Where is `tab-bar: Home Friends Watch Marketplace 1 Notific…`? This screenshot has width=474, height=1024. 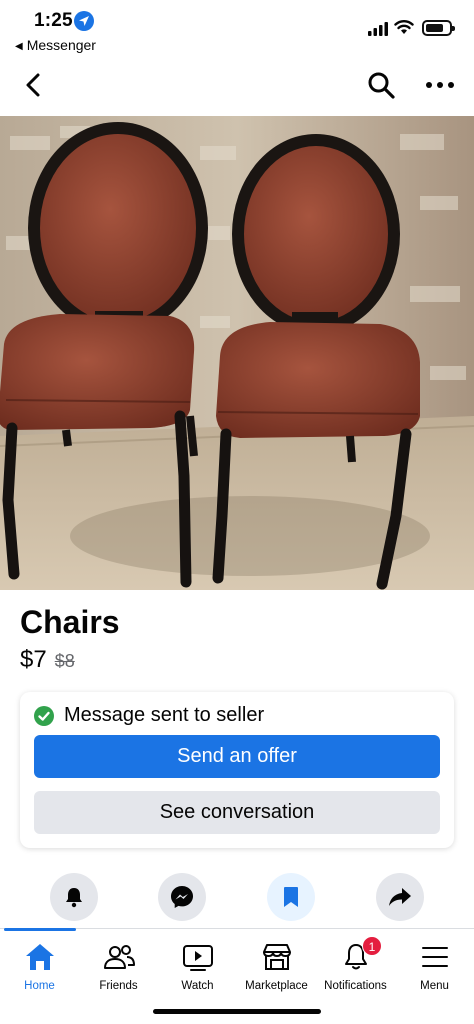
tab-bar: Home Friends Watch Marketplace 1 Notific… is located at coordinates (237, 964).